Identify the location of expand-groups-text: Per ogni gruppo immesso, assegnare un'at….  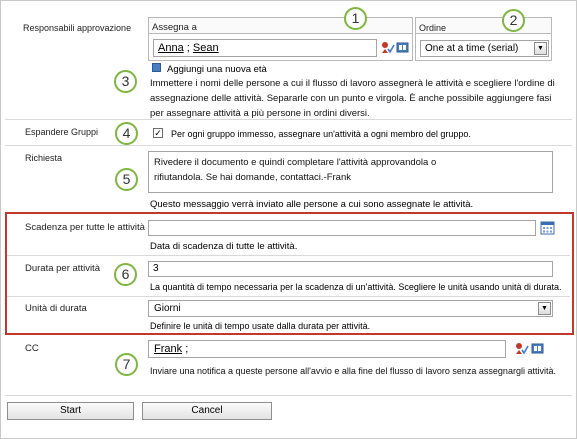
(321, 134).